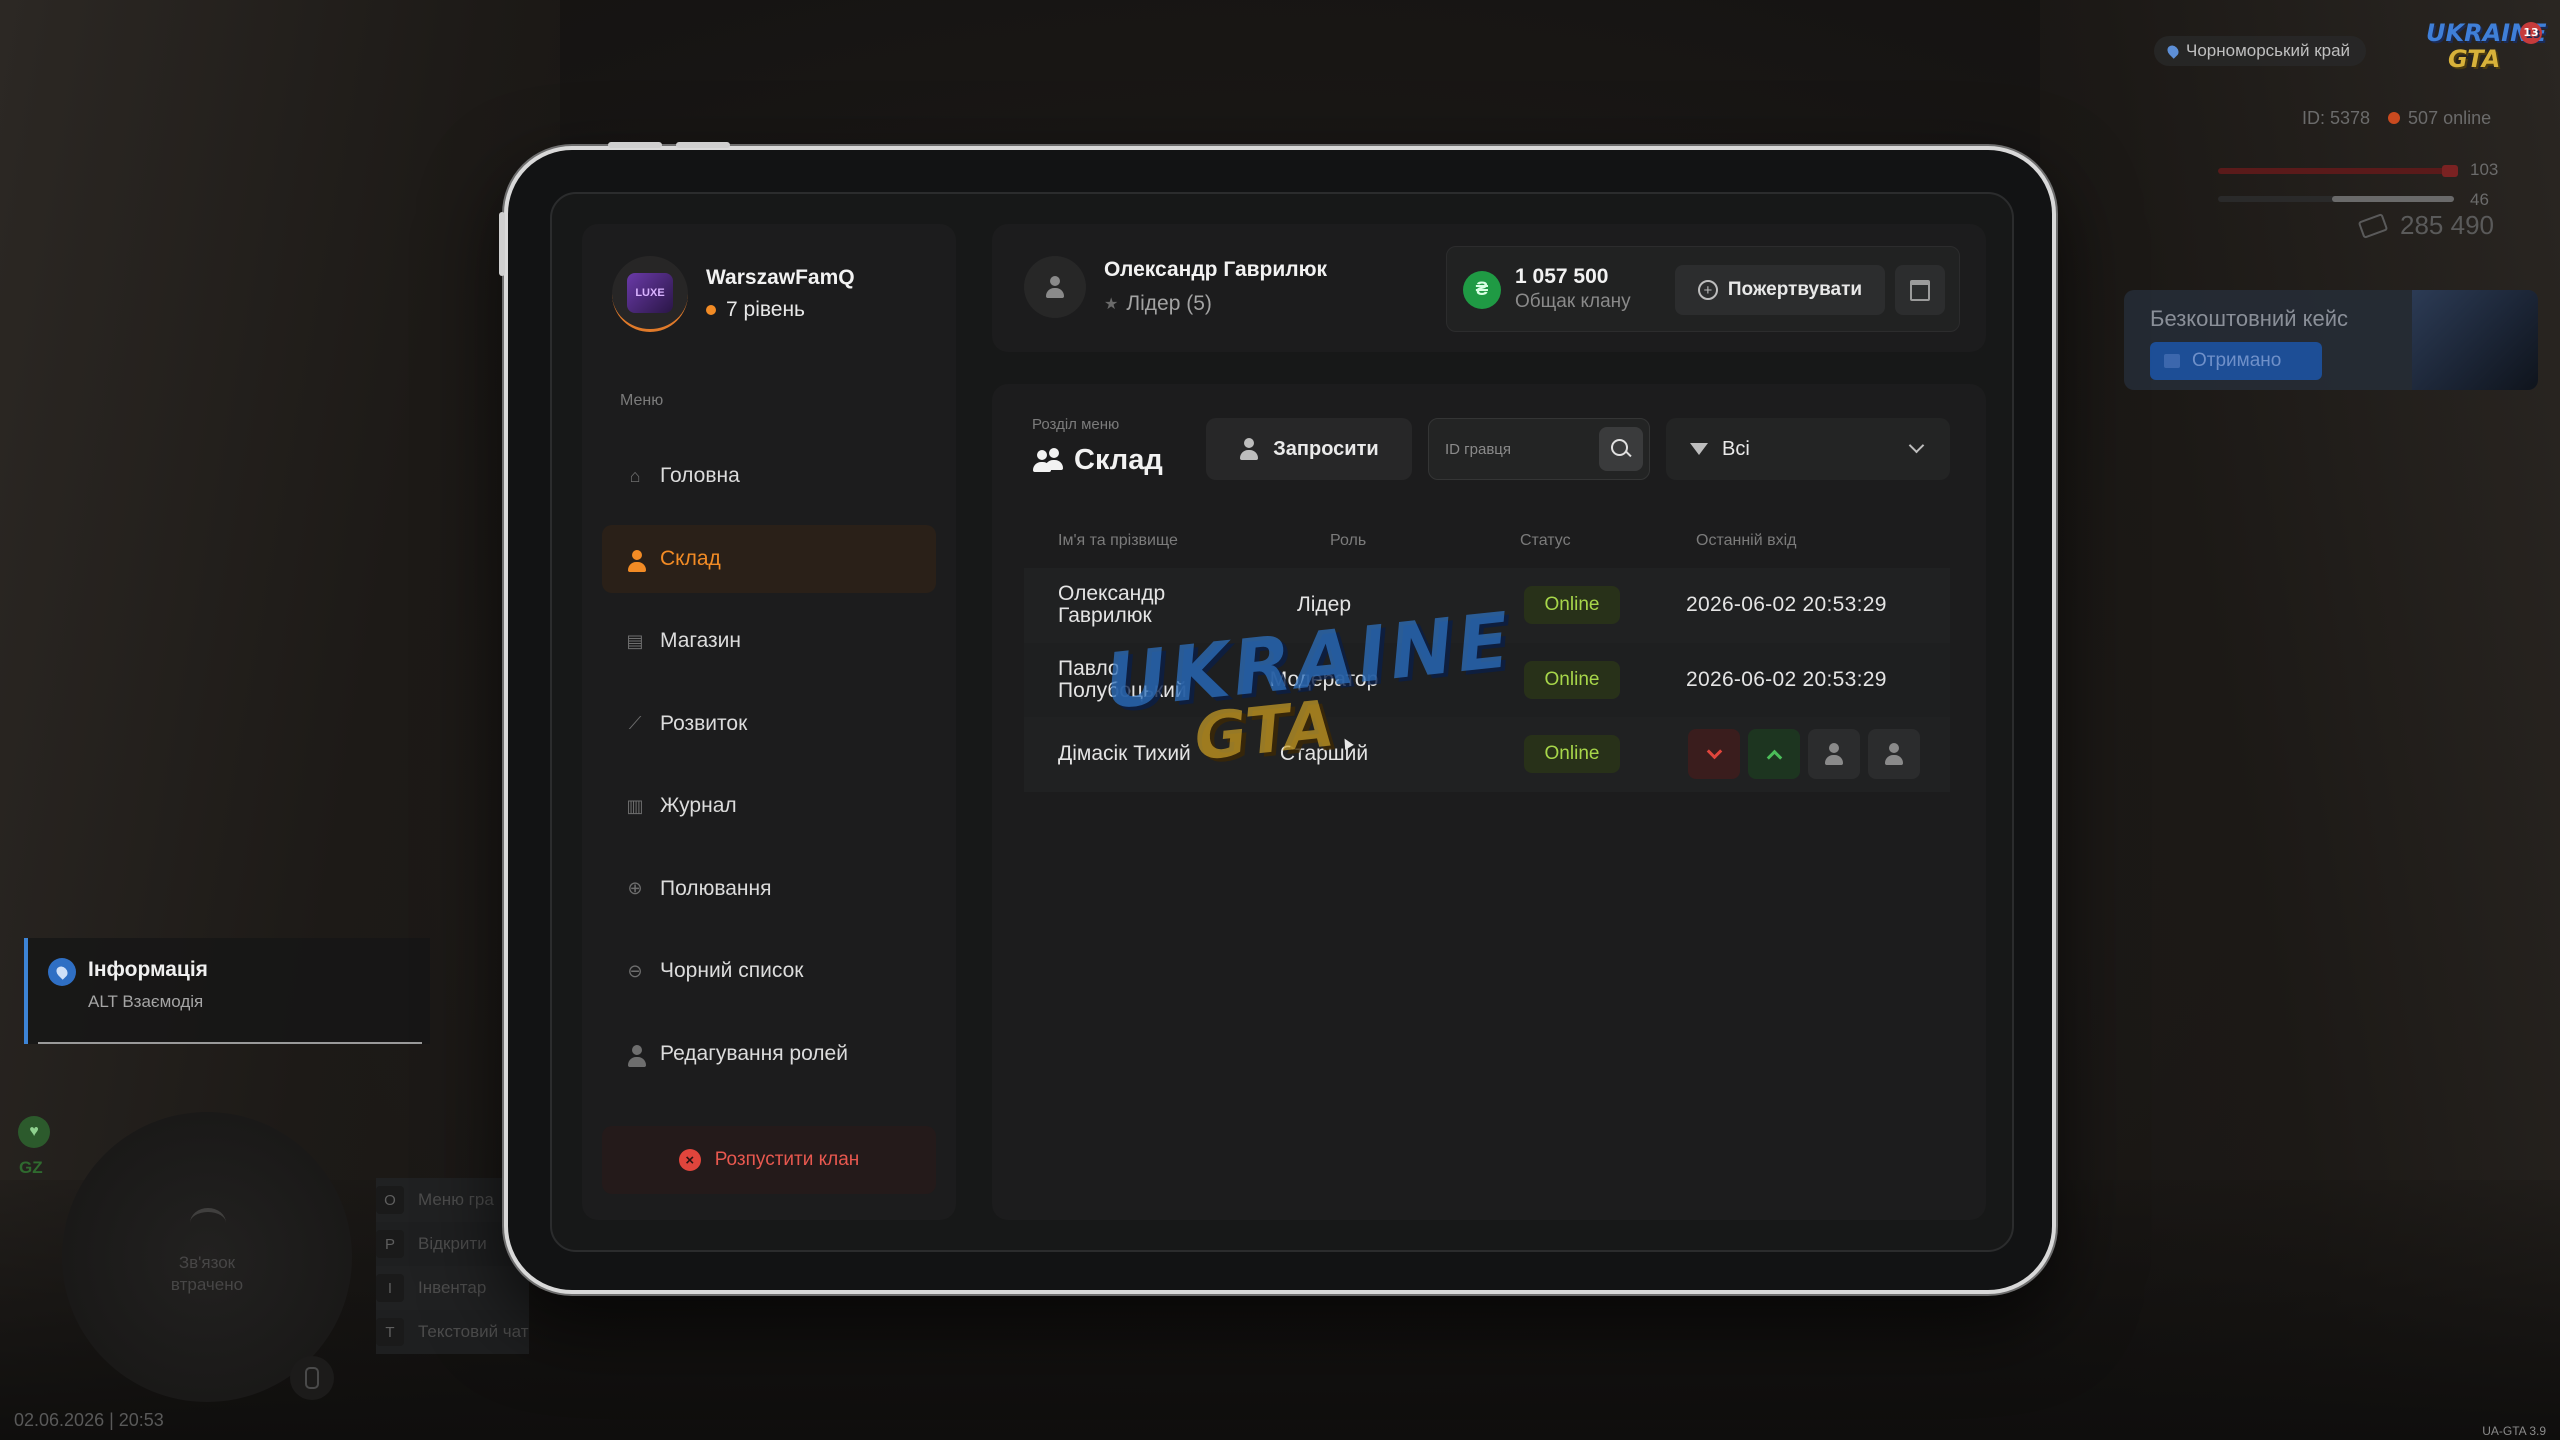 This screenshot has height=1440, width=2560. What do you see at coordinates (2439, 118) in the screenshot?
I see `online-count: 507 online` at bounding box center [2439, 118].